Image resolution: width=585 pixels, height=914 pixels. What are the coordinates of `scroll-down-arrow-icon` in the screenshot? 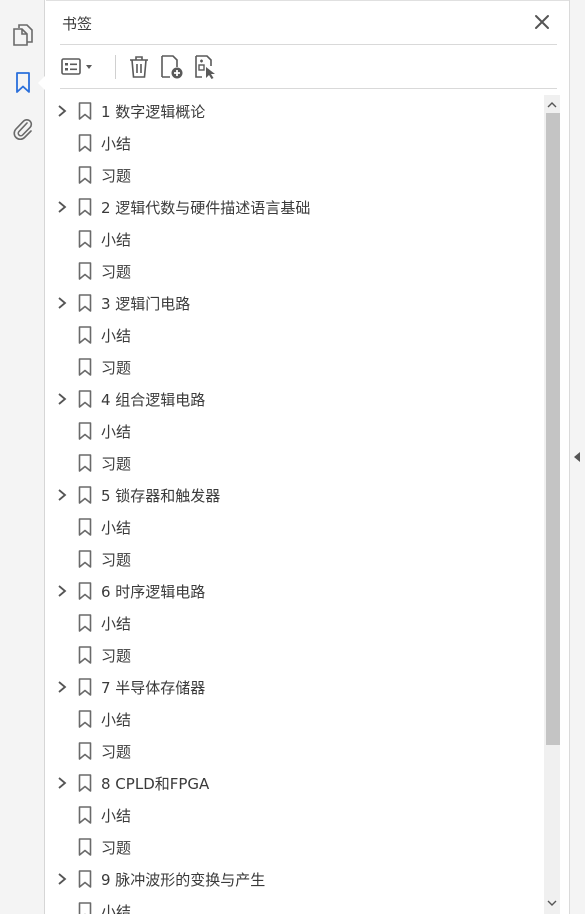 It's located at (552, 903).